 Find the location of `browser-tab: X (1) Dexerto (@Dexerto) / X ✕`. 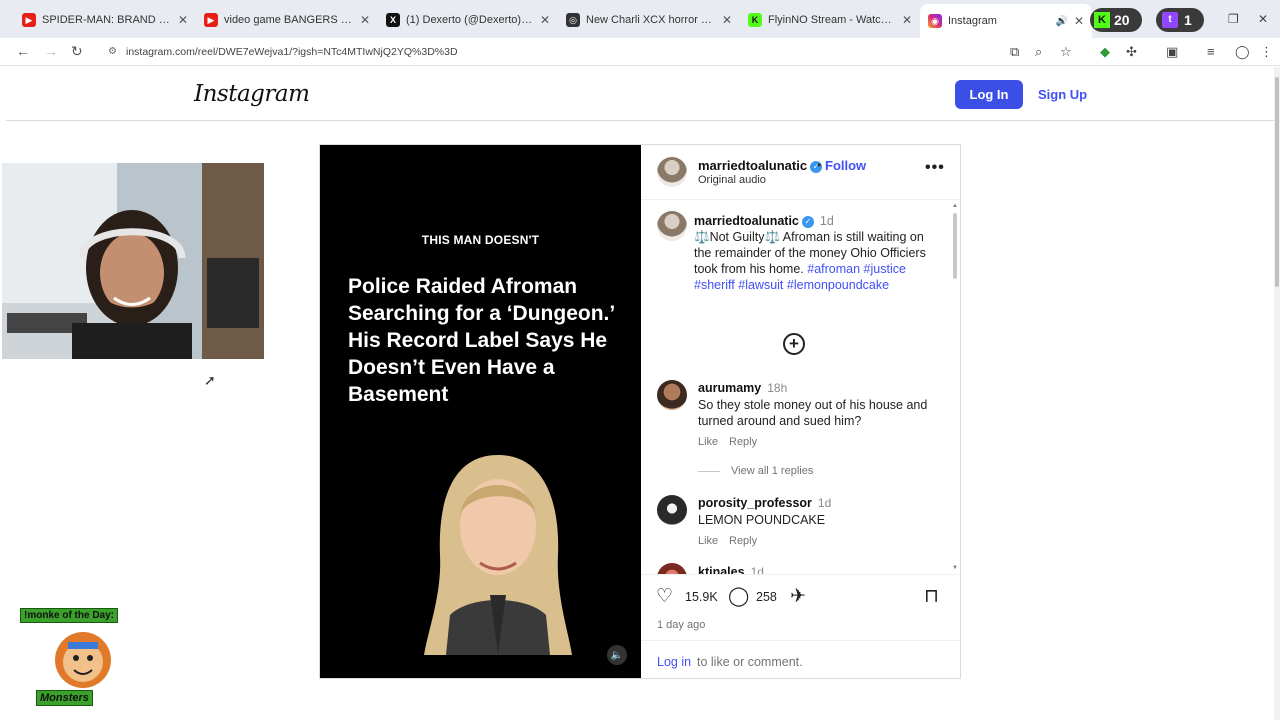

browser-tab: X (1) Dexerto (@Dexerto) / X ✕ is located at coordinates (468, 20).